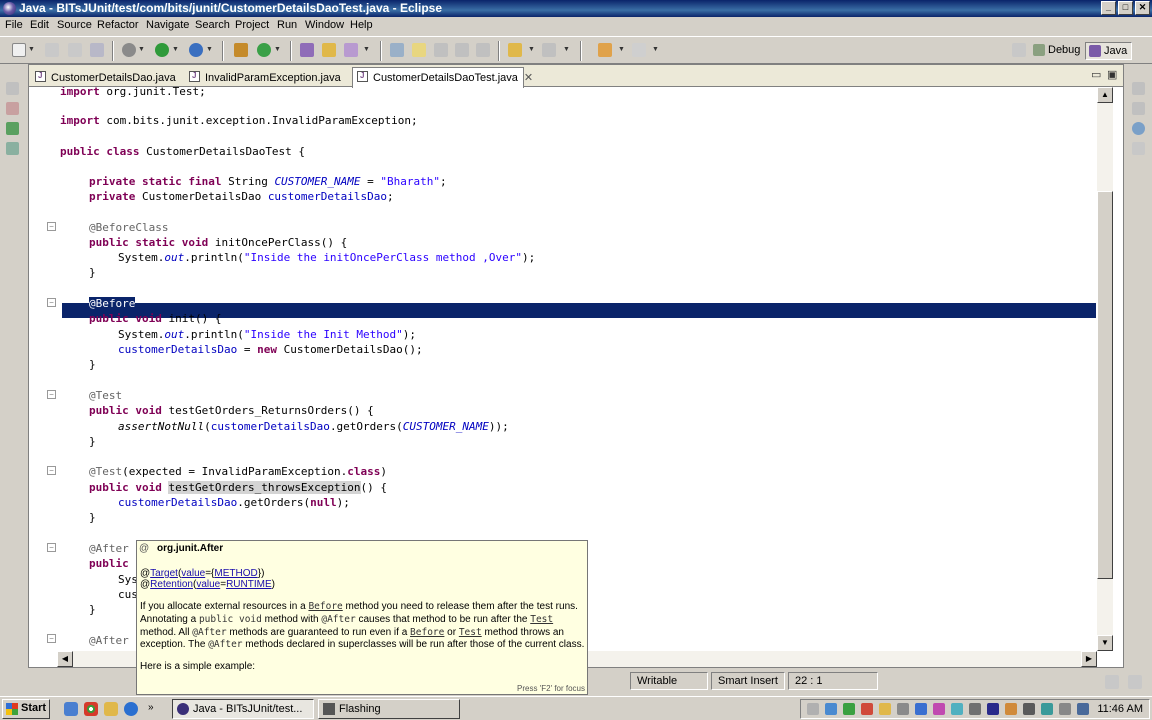 Image resolution: width=1152 pixels, height=720 pixels. Describe the element at coordinates (621, 49) in the screenshot. I see `back-dropdown-icon: ▼` at that location.